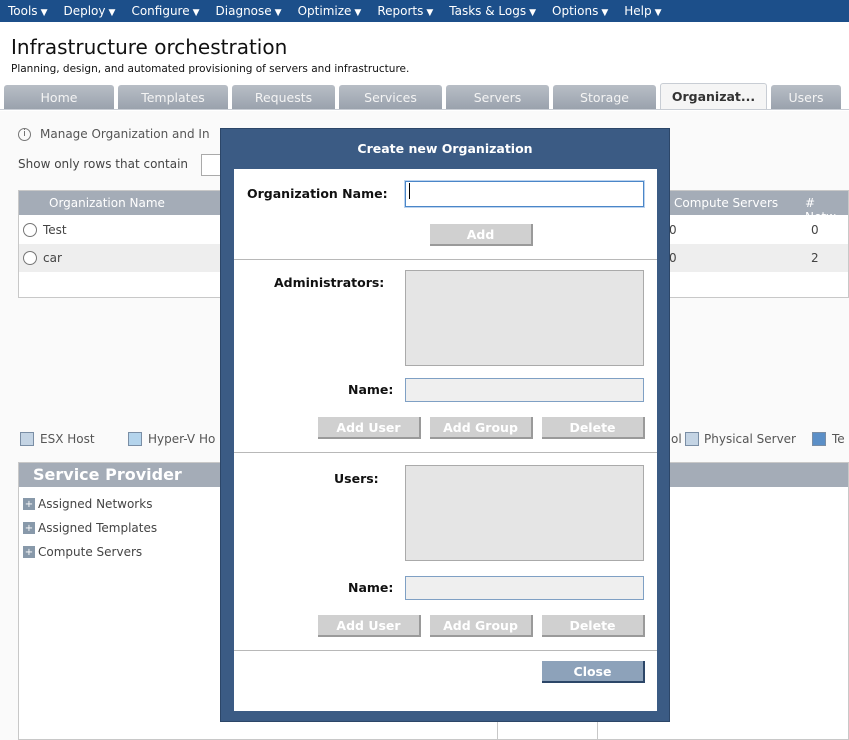 The height and width of the screenshot is (740, 849). Describe the element at coordinates (149, 47) in the screenshot. I see `page-title: Infrastructure orchestration` at that location.